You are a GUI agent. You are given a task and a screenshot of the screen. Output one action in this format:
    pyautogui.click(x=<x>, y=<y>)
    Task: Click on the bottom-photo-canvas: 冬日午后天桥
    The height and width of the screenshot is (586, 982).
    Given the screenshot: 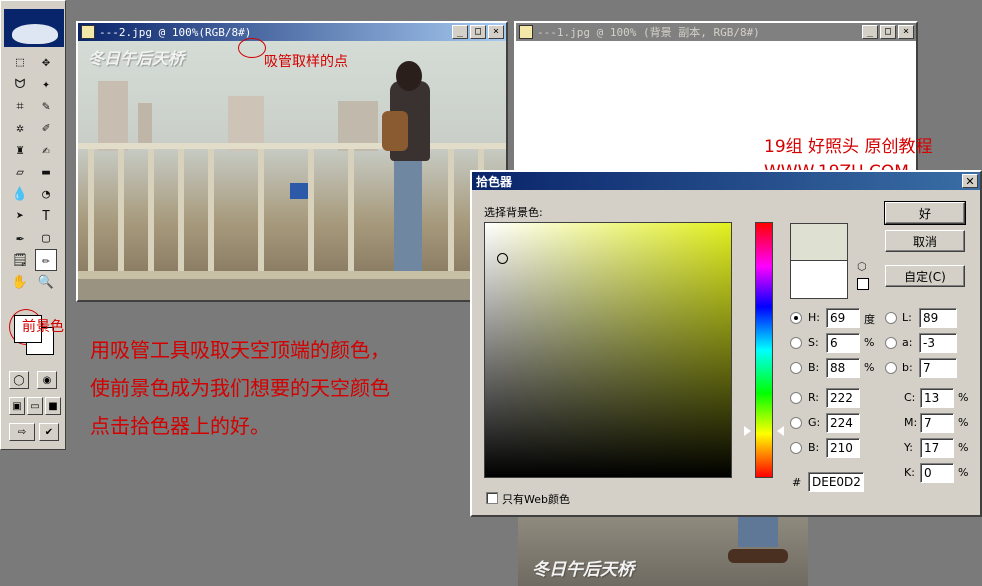 What is the action you would take?
    pyautogui.click(x=663, y=551)
    